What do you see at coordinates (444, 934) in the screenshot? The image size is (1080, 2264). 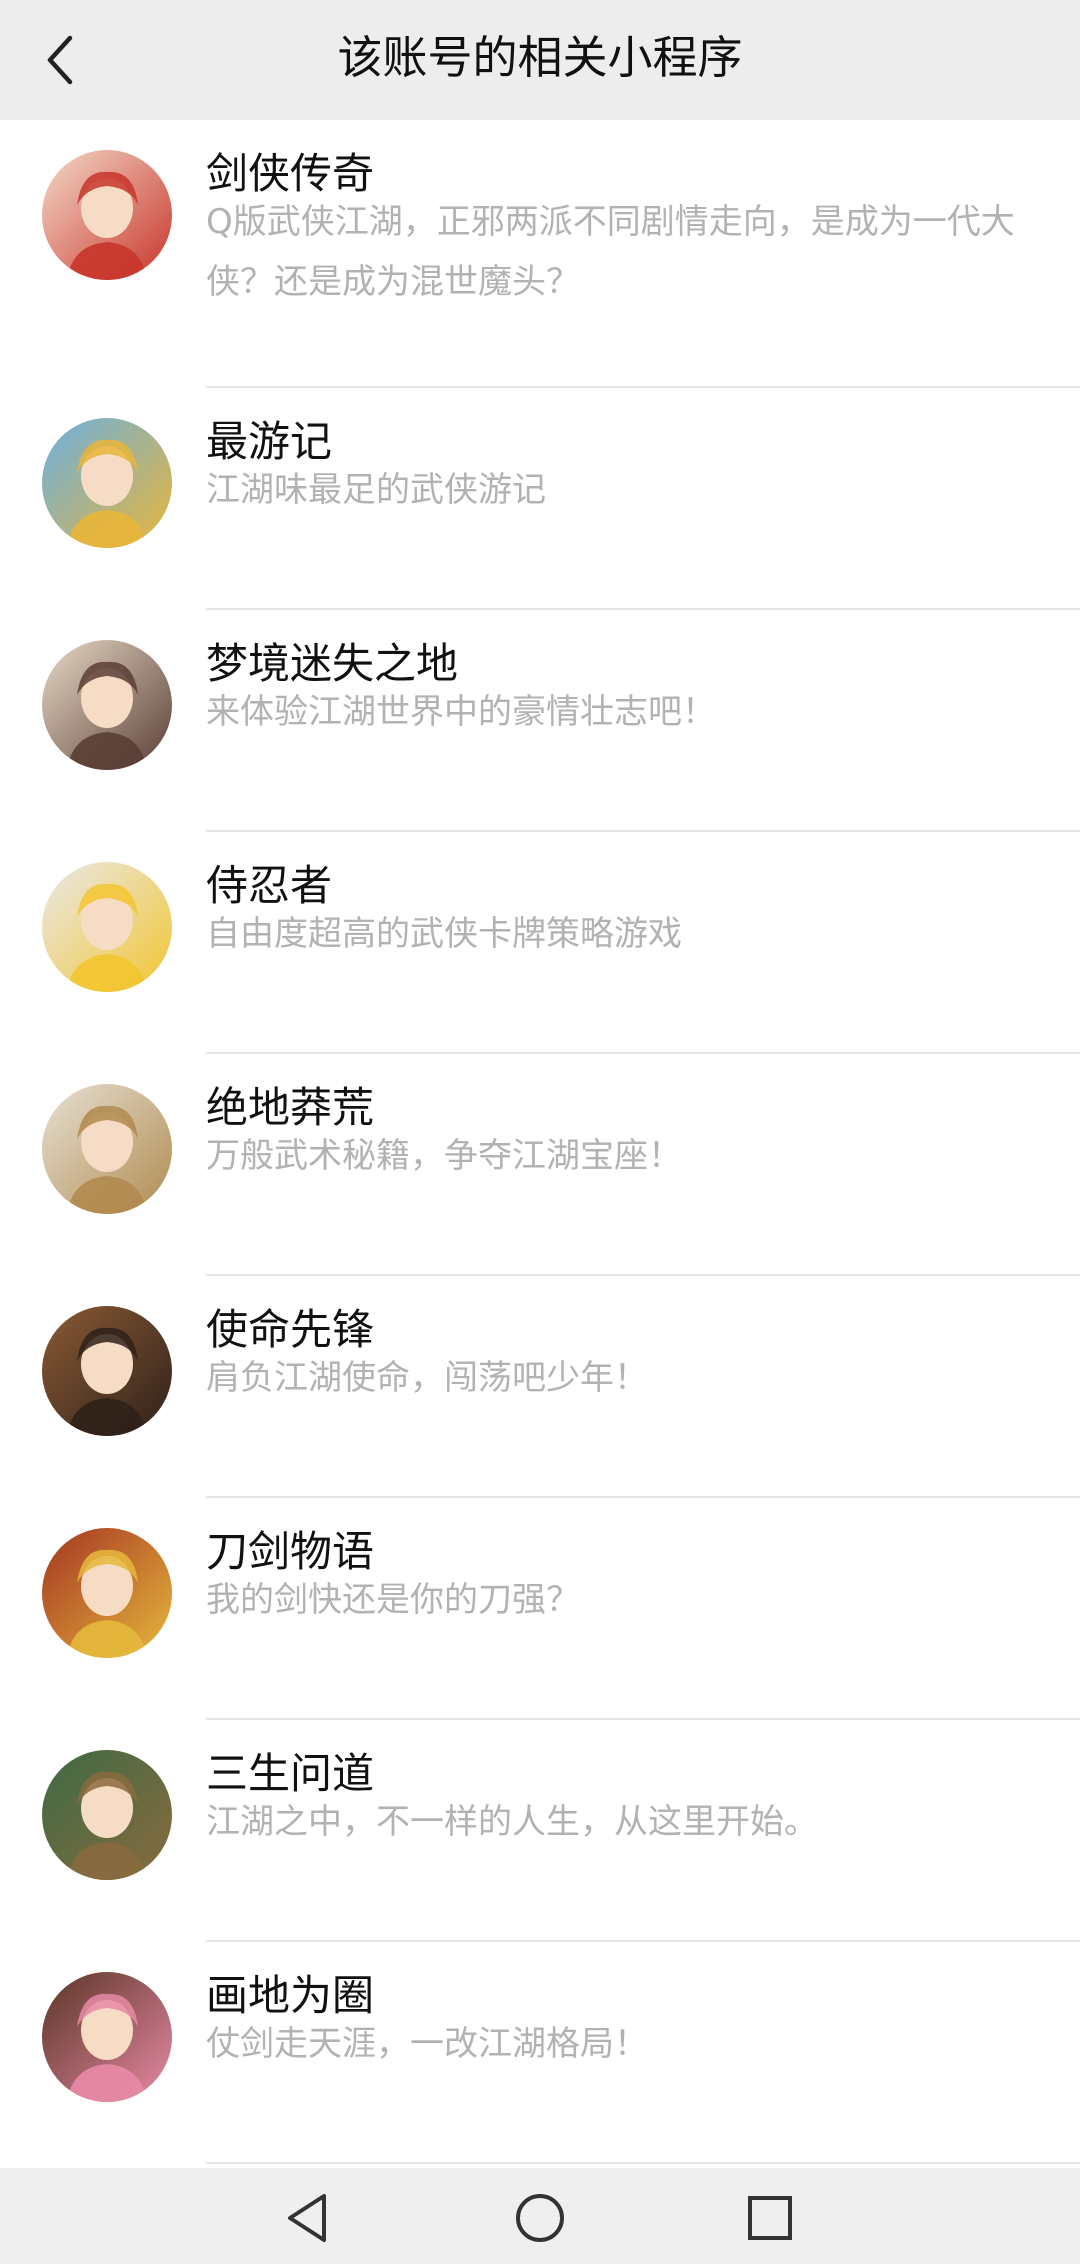 I see `item-description: 自由度超高的武侠卡牌策略游戏` at bounding box center [444, 934].